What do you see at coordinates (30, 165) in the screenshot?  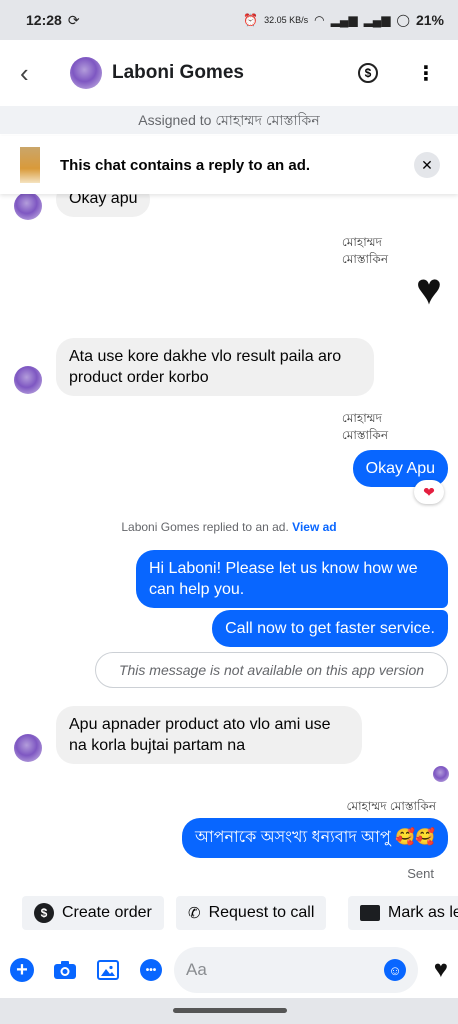 I see `ad-thumbnail` at bounding box center [30, 165].